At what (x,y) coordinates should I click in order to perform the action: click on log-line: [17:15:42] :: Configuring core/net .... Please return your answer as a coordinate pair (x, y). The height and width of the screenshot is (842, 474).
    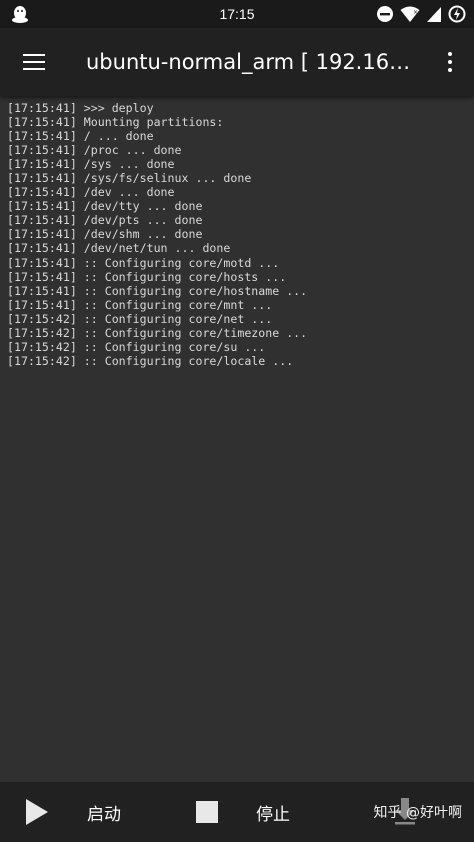
    Looking at the image, I should click on (140, 318).